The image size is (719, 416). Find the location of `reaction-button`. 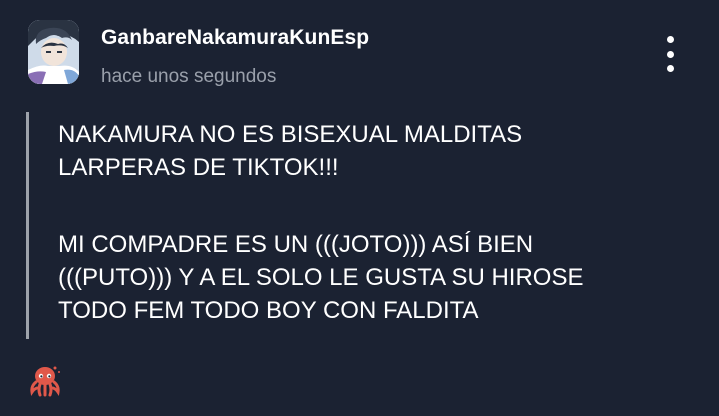

reaction-button is located at coordinates (45, 381).